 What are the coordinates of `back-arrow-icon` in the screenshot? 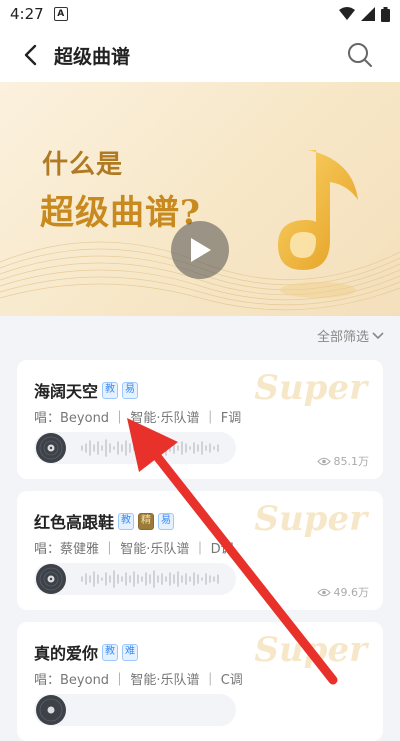 It's located at (32, 55).